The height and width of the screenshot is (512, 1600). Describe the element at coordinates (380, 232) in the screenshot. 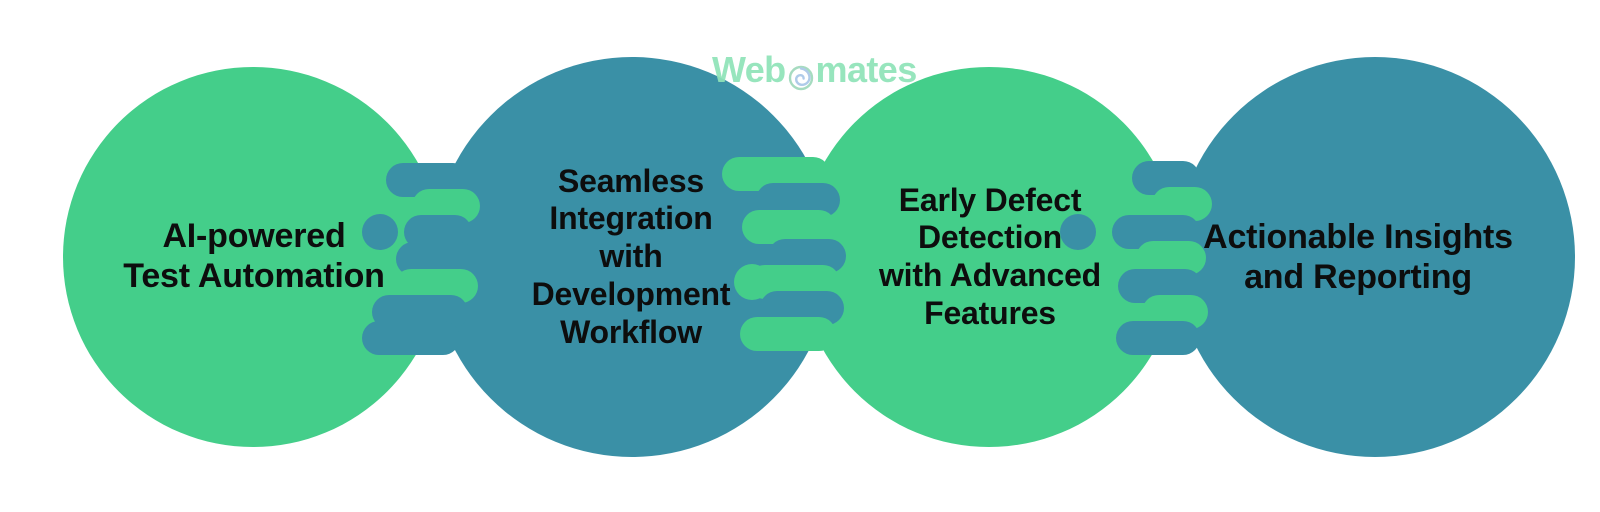

I see `connector-1-2-dot` at that location.